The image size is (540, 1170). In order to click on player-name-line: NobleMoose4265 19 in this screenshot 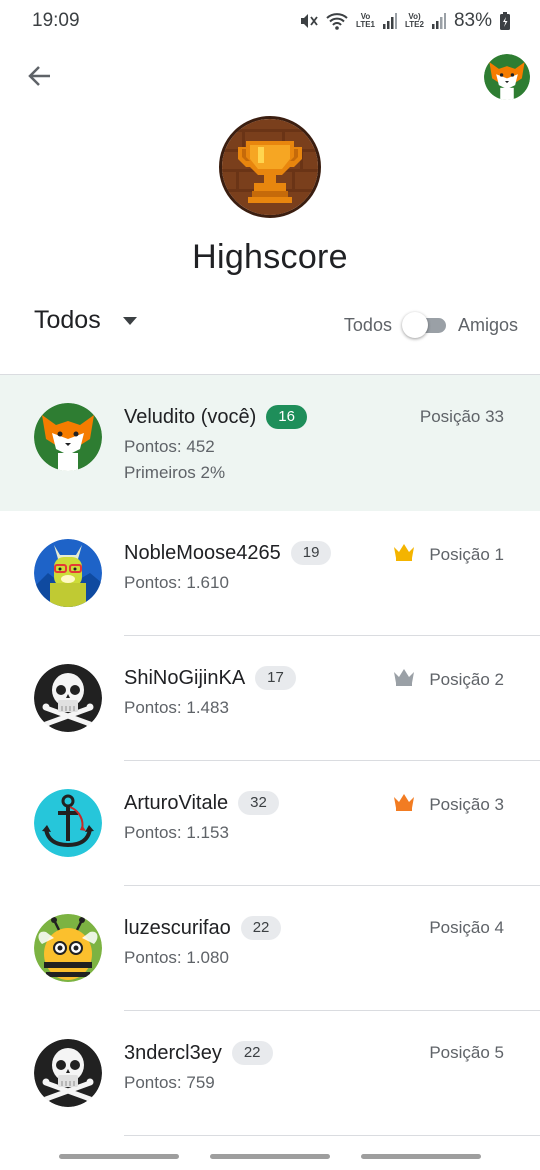, I will do `click(228, 553)`.